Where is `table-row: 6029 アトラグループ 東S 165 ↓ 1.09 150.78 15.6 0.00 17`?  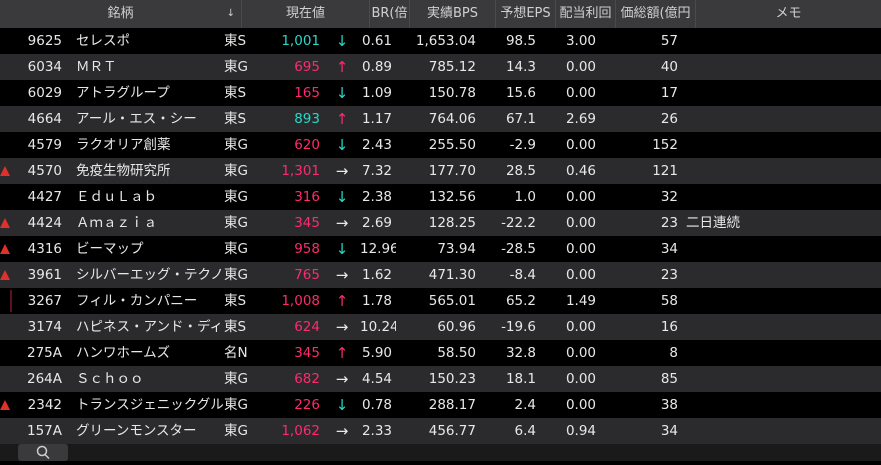
table-row: 6029 アトラグループ 東S 165 ↓ 1.09 150.78 15.6 0.00 17 is located at coordinates (440, 93).